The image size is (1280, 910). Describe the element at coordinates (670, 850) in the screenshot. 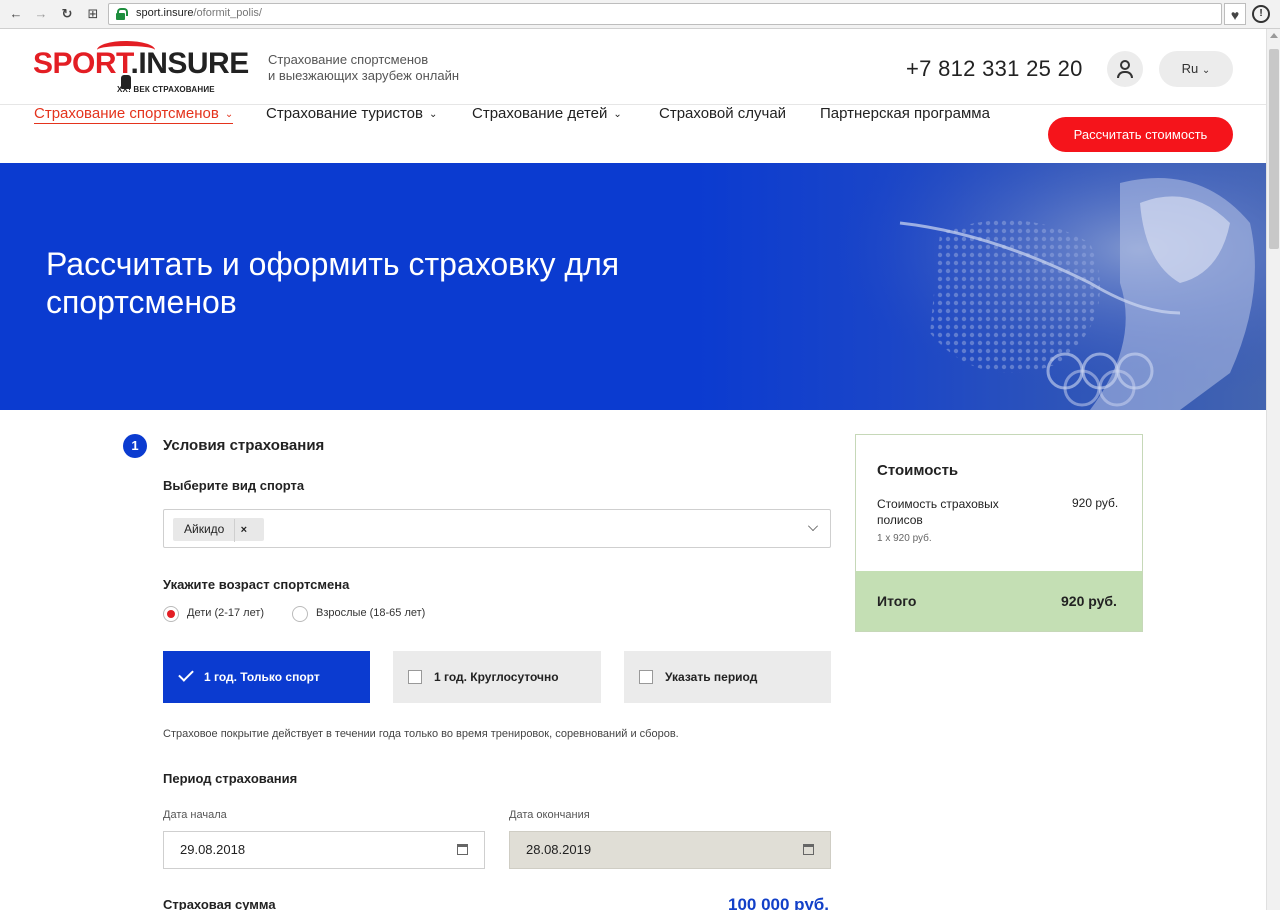

I see `end-date-input: 28.08.2019` at that location.